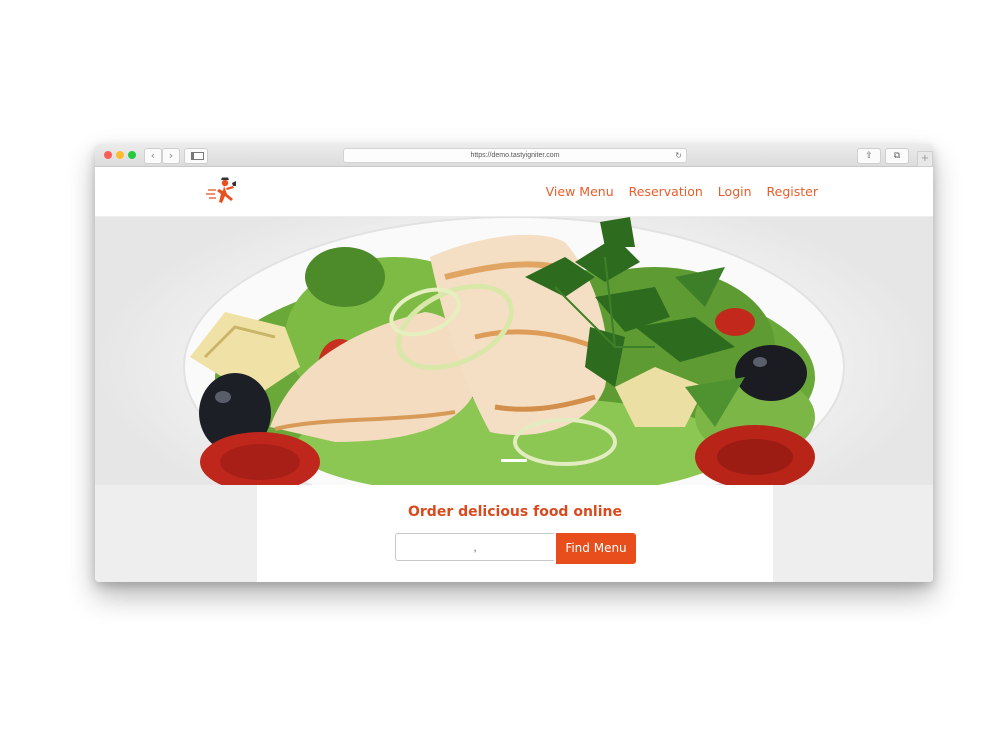 This screenshot has width=1000, height=750. What do you see at coordinates (132, 155) in the screenshot?
I see `zoom-window-button` at bounding box center [132, 155].